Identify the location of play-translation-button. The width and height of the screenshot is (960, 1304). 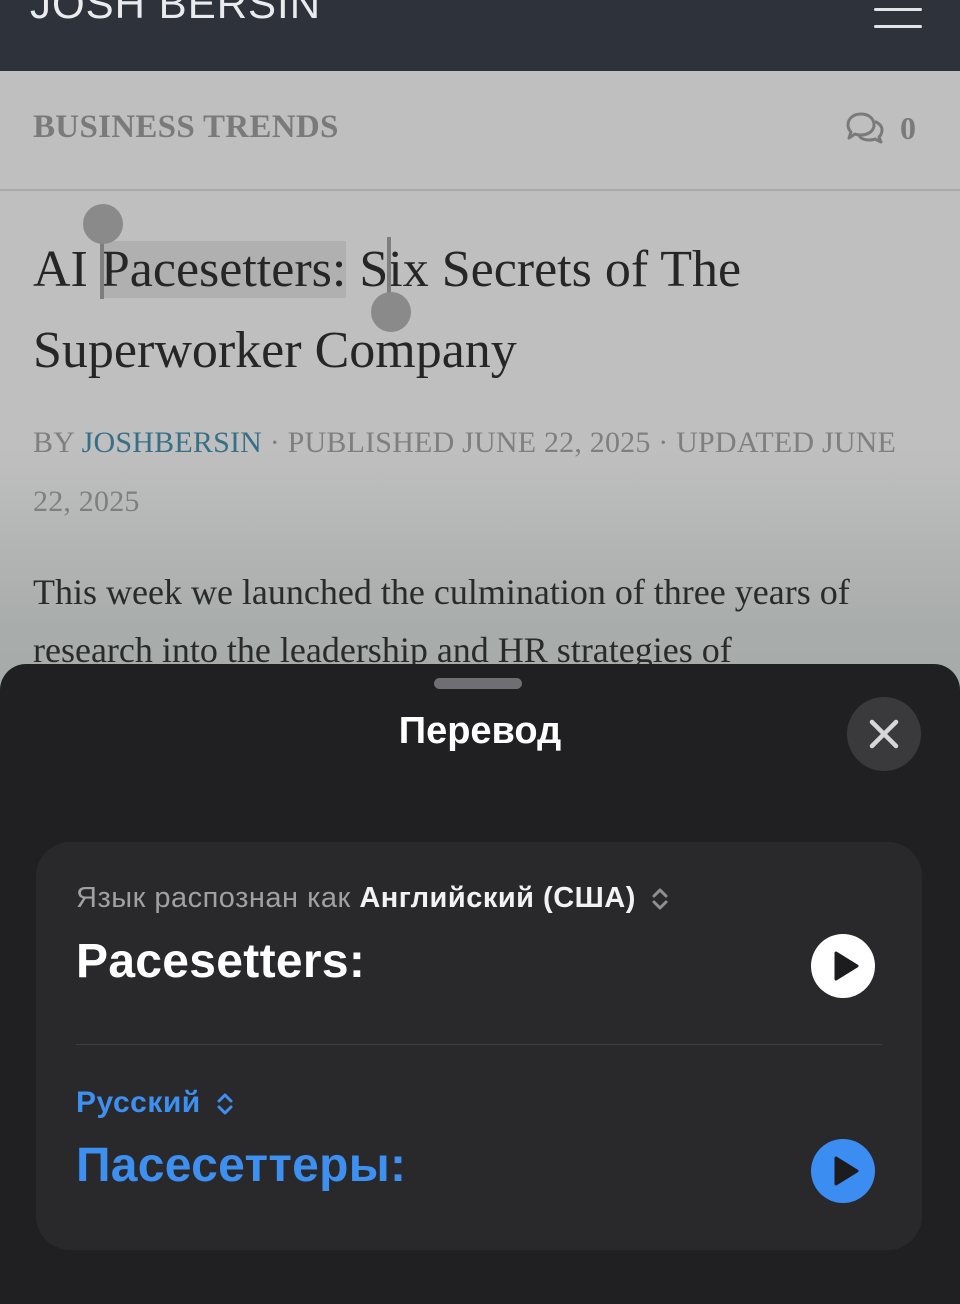
(843, 1171).